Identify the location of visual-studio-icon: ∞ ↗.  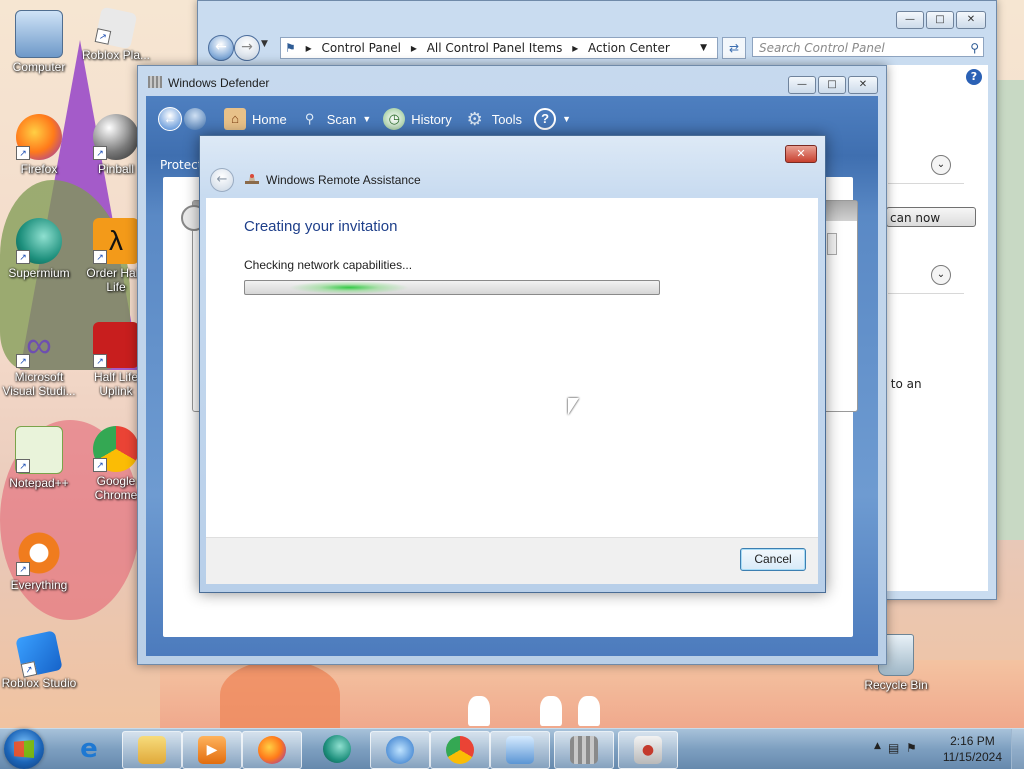
(39, 345).